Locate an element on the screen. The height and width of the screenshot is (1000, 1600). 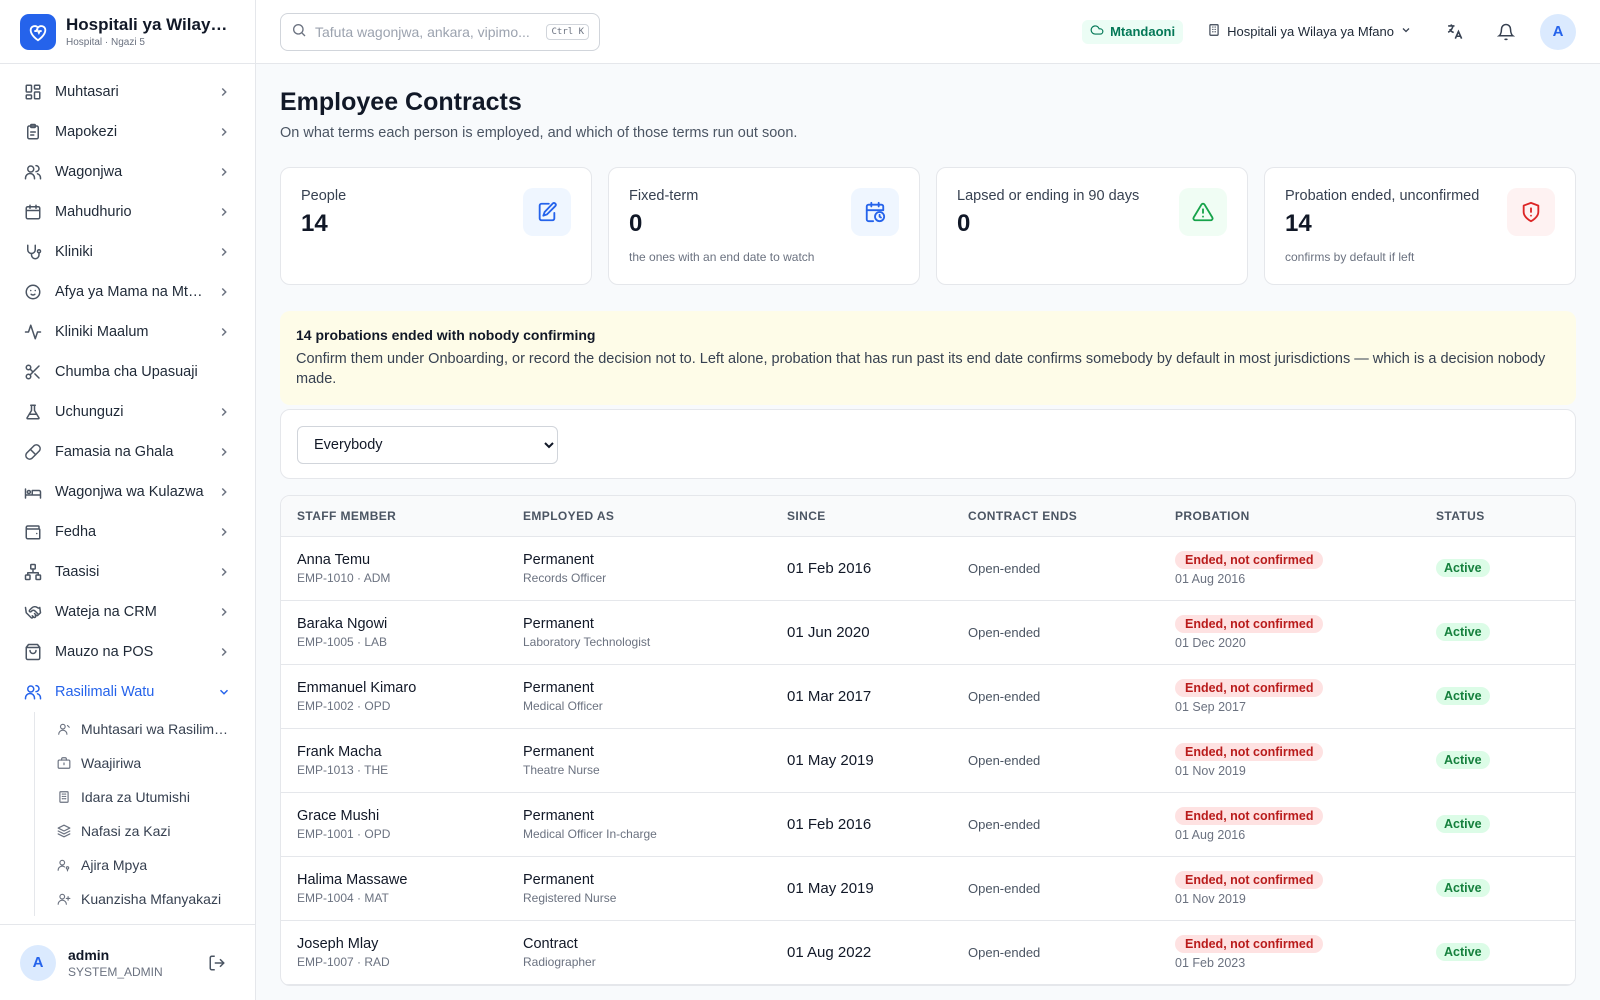
logout-icon is located at coordinates (217, 963).